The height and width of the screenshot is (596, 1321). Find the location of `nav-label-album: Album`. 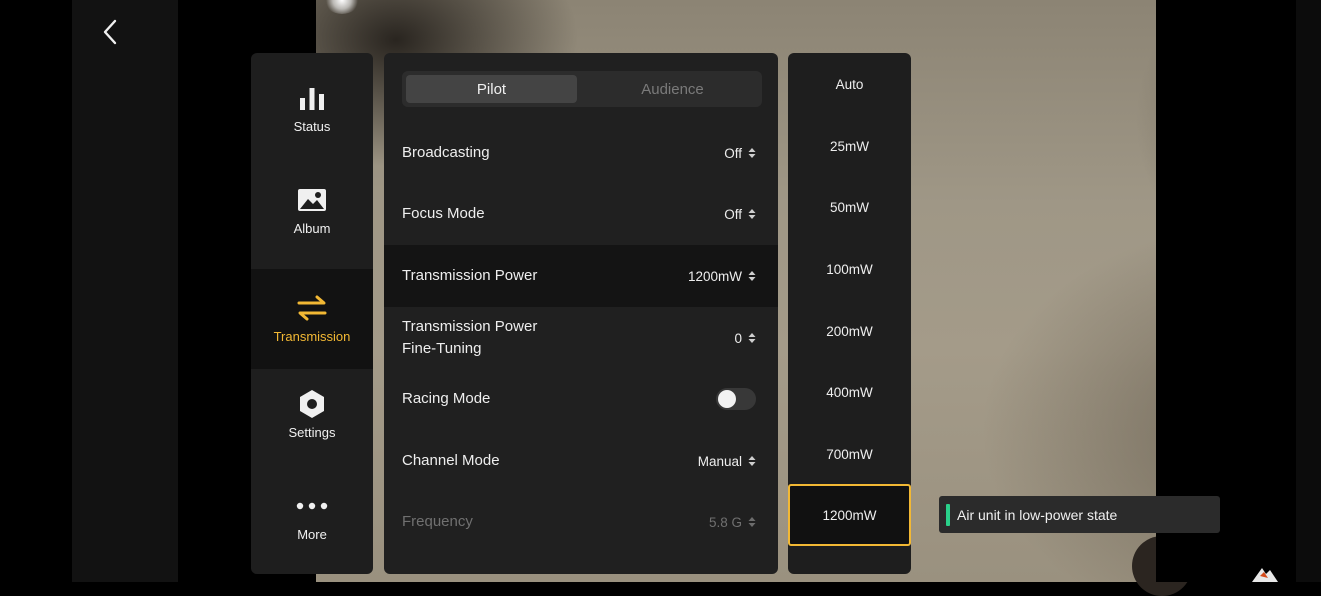

nav-label-album: Album is located at coordinates (312, 228).